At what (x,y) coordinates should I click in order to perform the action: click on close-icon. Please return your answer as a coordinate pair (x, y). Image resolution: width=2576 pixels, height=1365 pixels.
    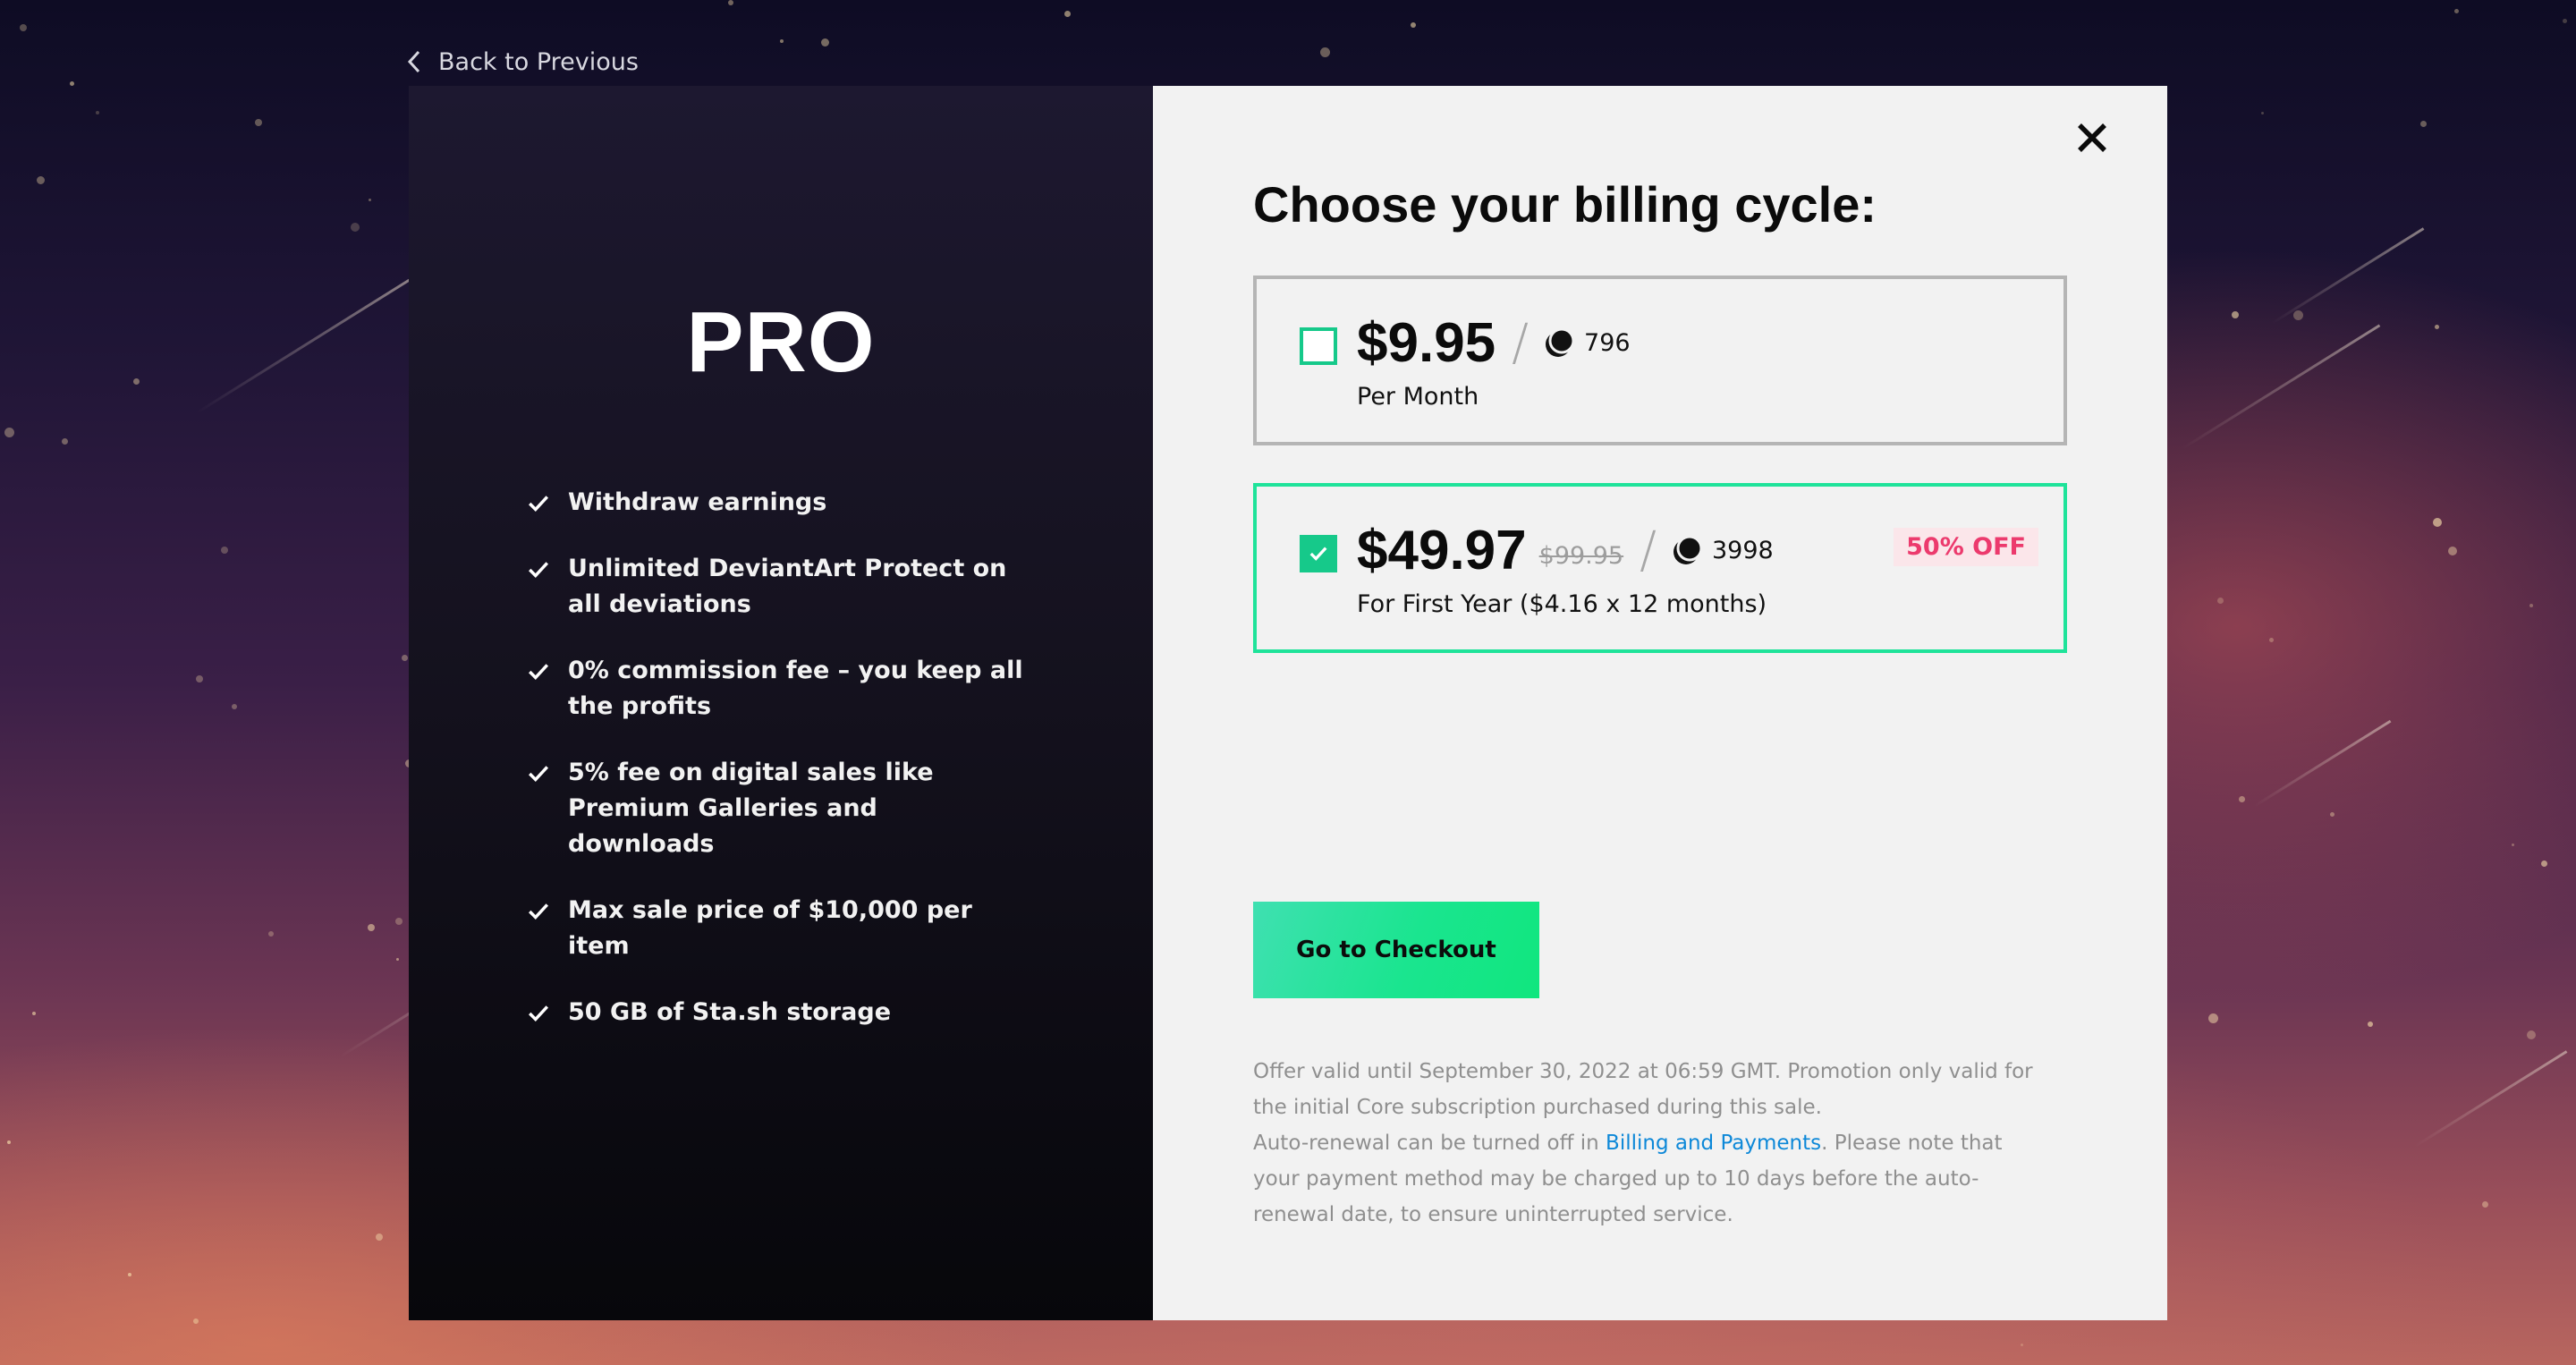
    Looking at the image, I should click on (2092, 137).